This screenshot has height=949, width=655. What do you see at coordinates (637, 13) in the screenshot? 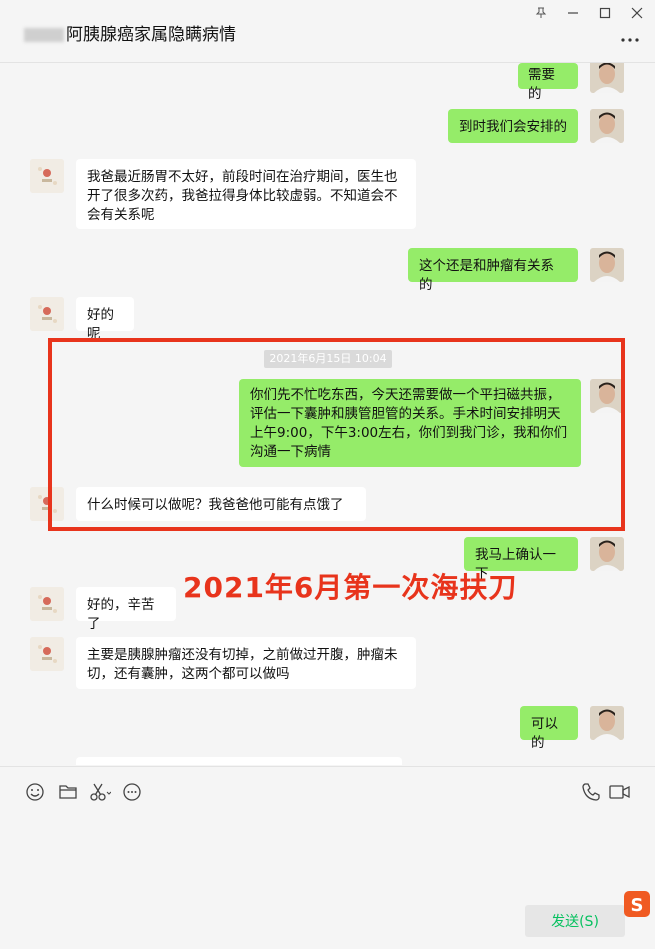
I see `close-icon` at bounding box center [637, 13].